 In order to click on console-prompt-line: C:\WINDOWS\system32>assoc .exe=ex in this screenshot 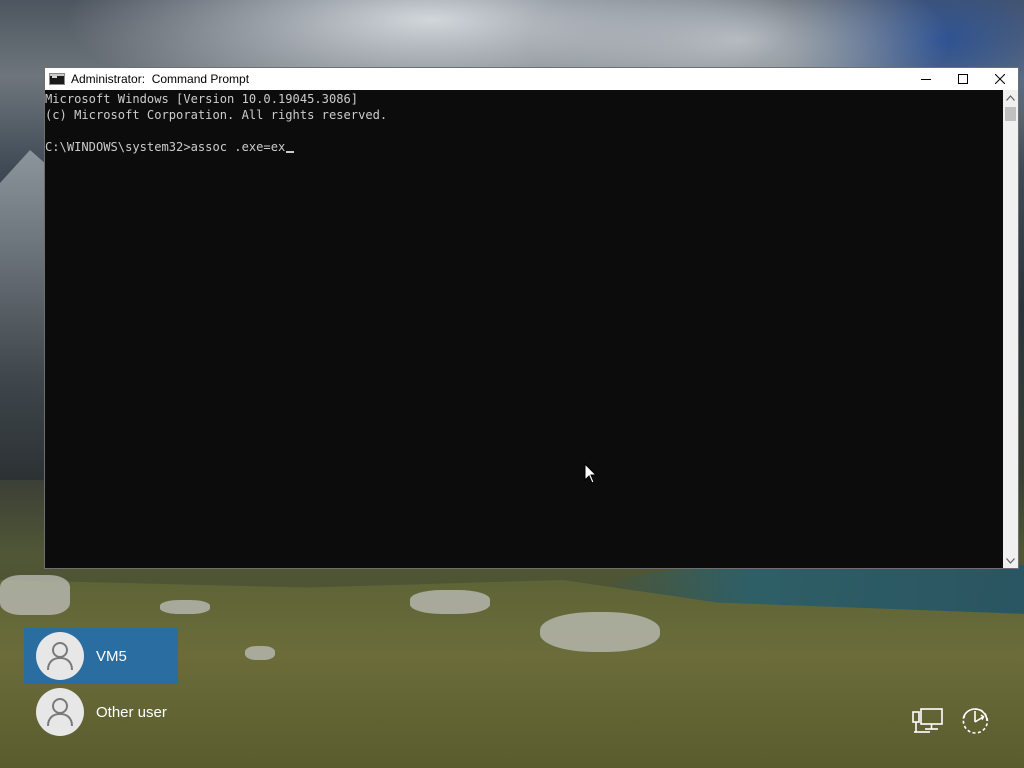, I will do `click(524, 147)`.